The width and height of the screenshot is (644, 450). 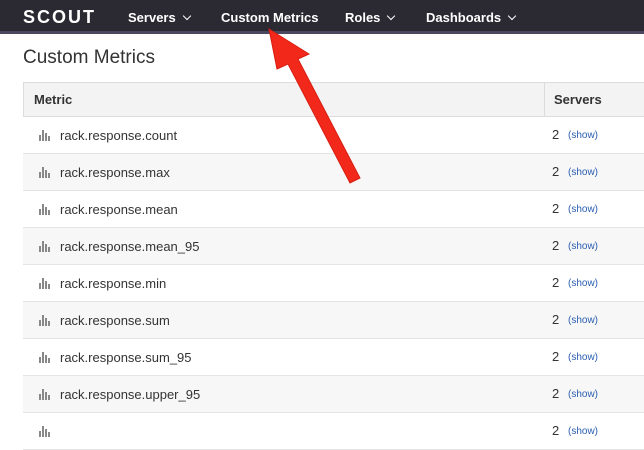 I want to click on column-header-servers: Servers, so click(x=578, y=99).